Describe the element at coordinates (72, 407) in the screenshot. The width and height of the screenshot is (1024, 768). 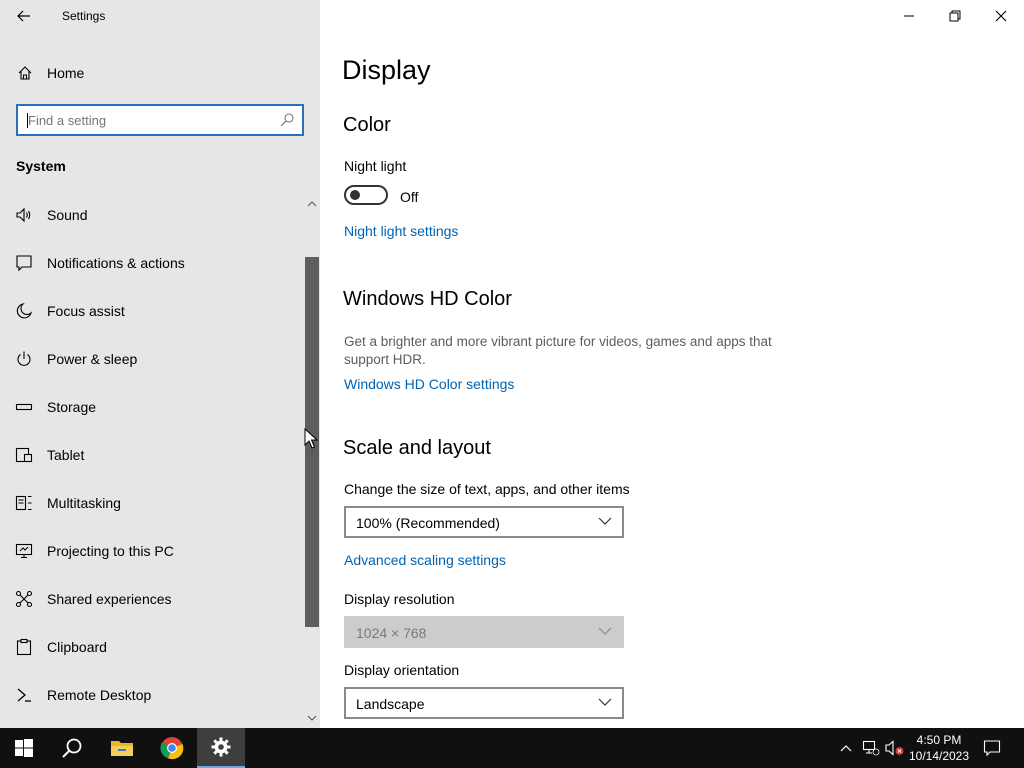
I see `sidebar-item-label: Storage` at that location.